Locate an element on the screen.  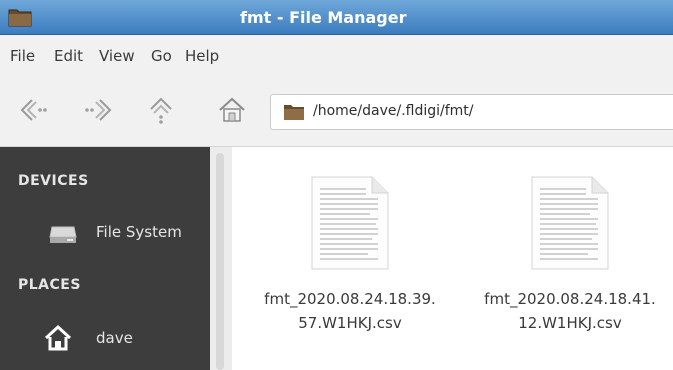
pane-splitter is located at coordinates (221, 258).